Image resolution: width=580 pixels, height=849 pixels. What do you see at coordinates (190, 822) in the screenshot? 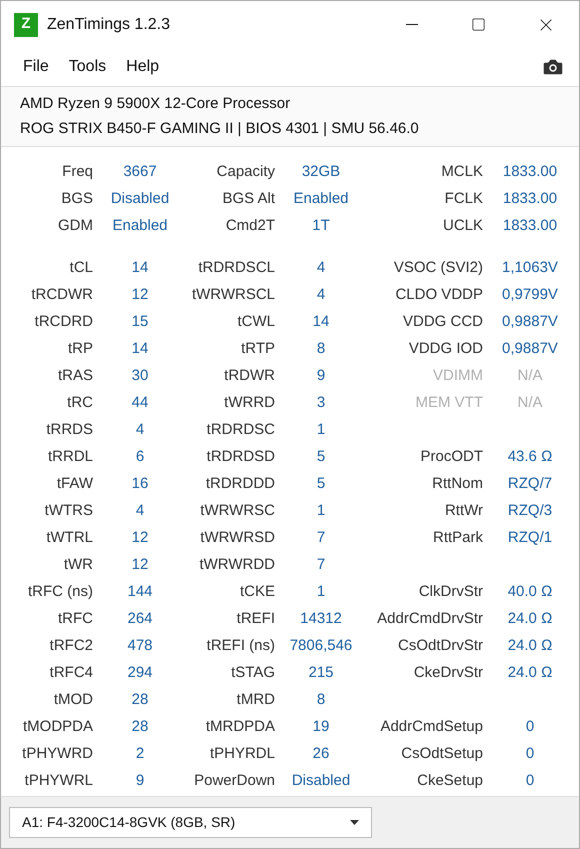
I see `module-dropdown: A1: F4-3200C14-8GVK (8GB, SR)` at bounding box center [190, 822].